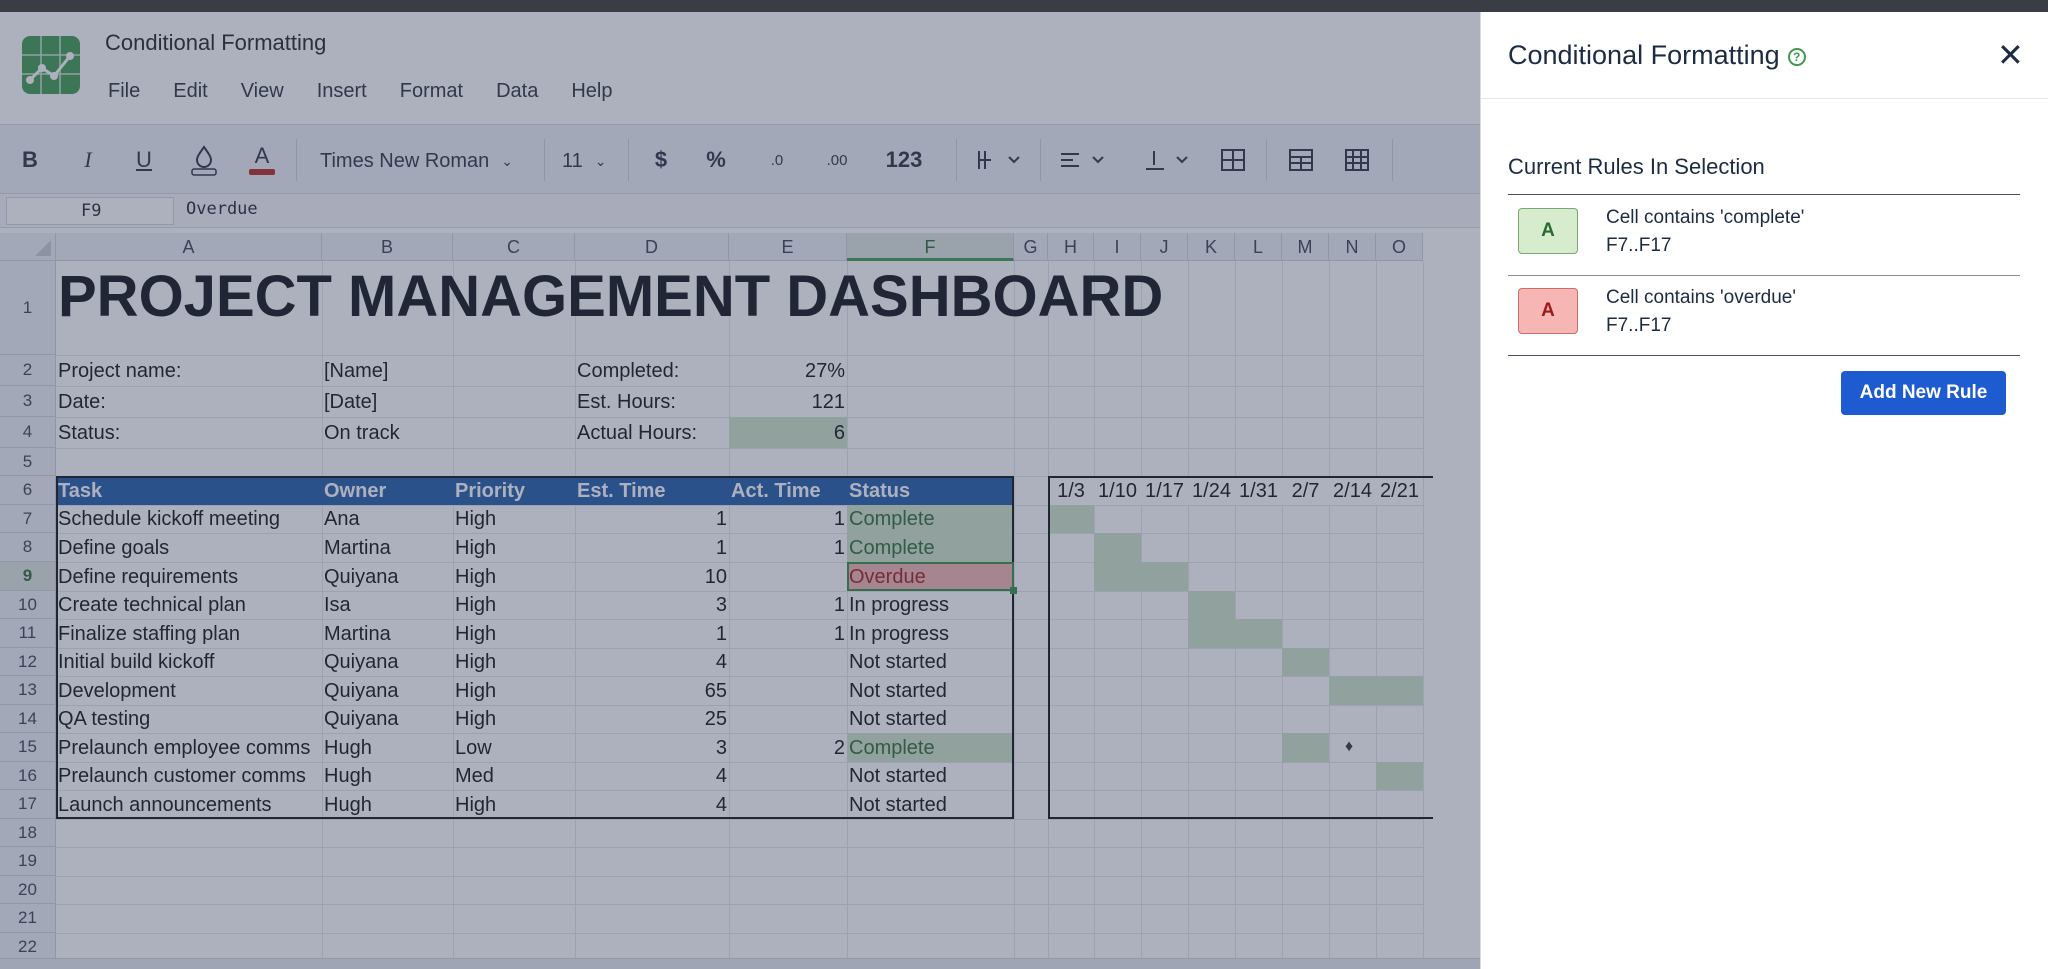 Image resolution: width=2048 pixels, height=969 pixels. What do you see at coordinates (1764, 315) in the screenshot?
I see `rule-item: A Cell contains 'overdue' F7..F17` at bounding box center [1764, 315].